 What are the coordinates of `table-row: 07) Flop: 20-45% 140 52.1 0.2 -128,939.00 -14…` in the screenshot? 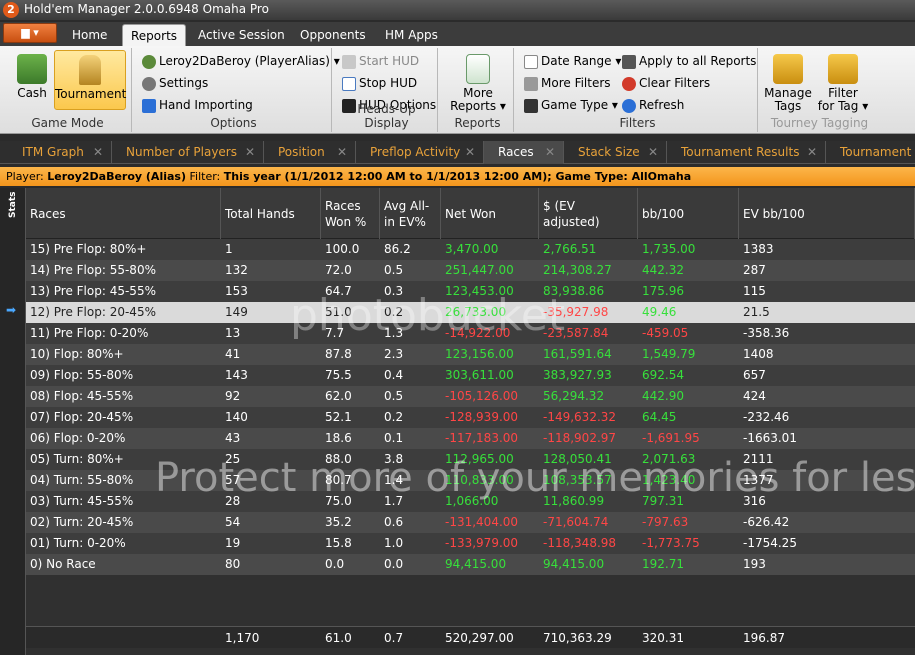 It's located at (470, 417).